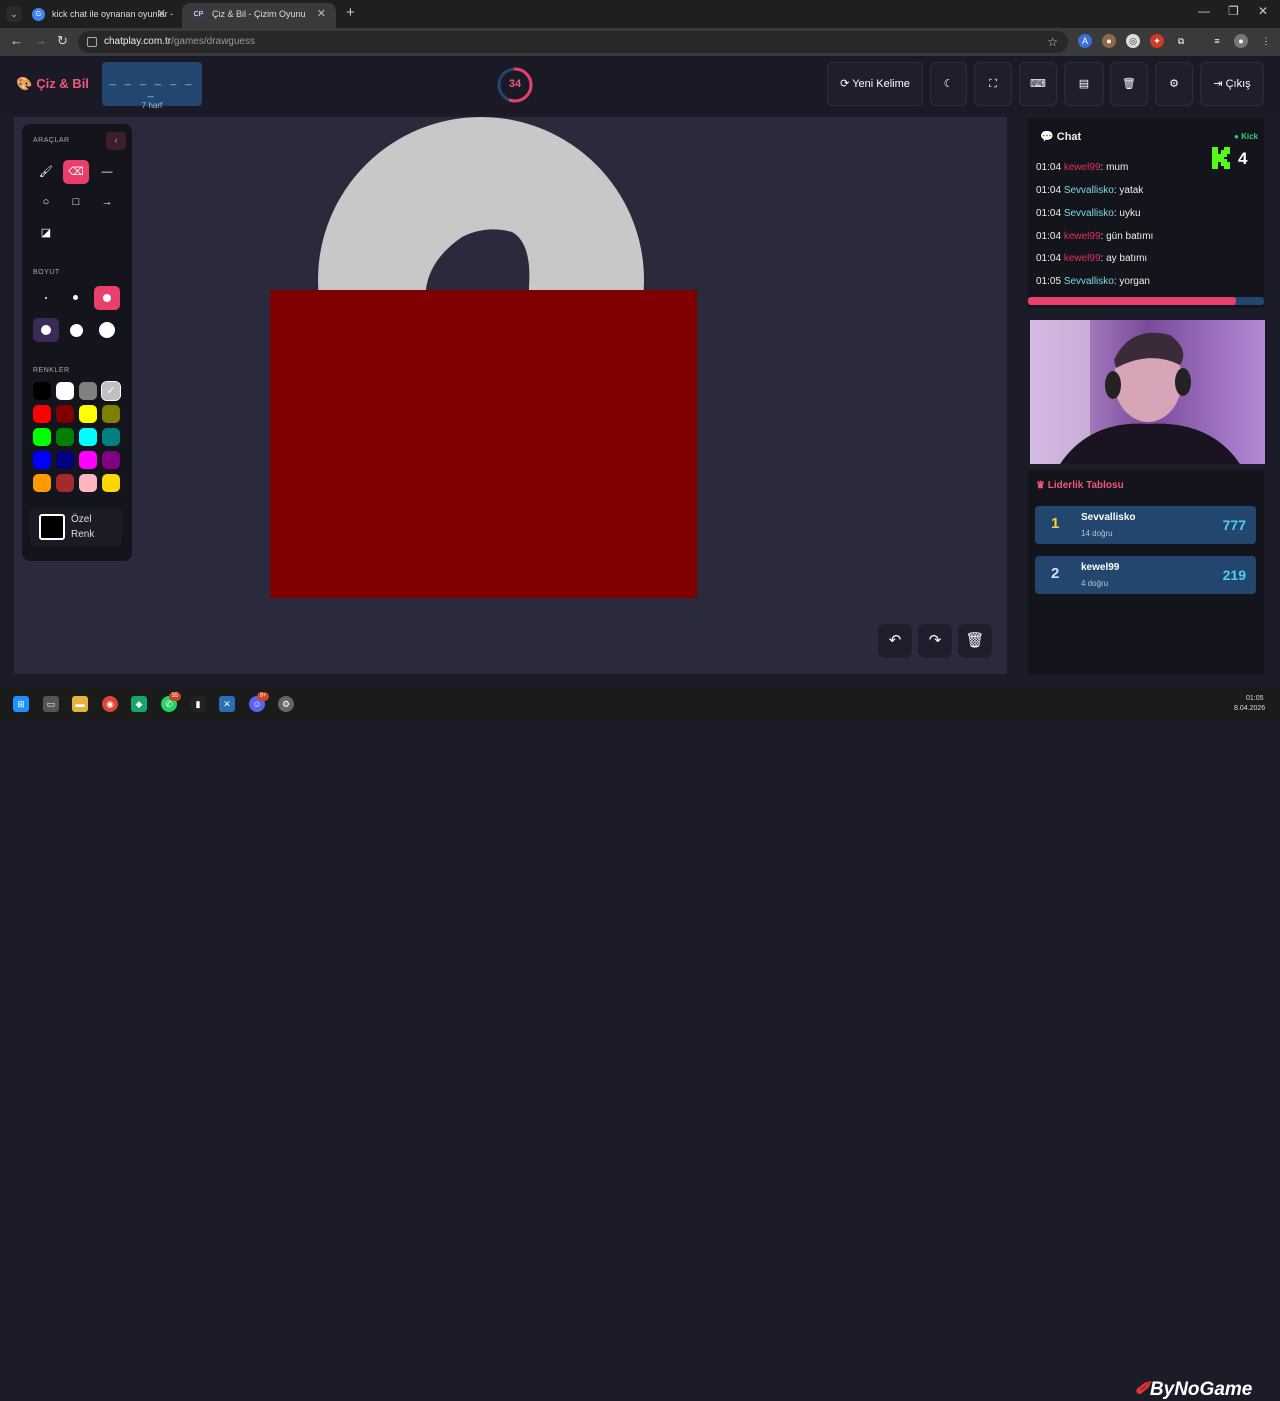 The width and height of the screenshot is (1280, 1401). Describe the element at coordinates (975, 641) in the screenshot. I see `clear-canvas-button: 🗑` at that location.